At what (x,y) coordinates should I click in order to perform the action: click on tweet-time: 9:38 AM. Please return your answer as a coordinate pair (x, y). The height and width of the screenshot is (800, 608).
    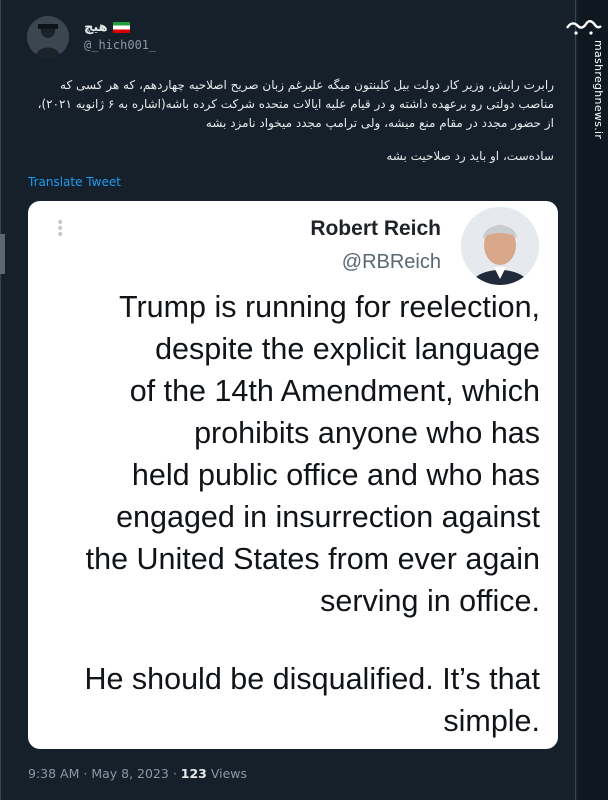
    Looking at the image, I should click on (53, 773).